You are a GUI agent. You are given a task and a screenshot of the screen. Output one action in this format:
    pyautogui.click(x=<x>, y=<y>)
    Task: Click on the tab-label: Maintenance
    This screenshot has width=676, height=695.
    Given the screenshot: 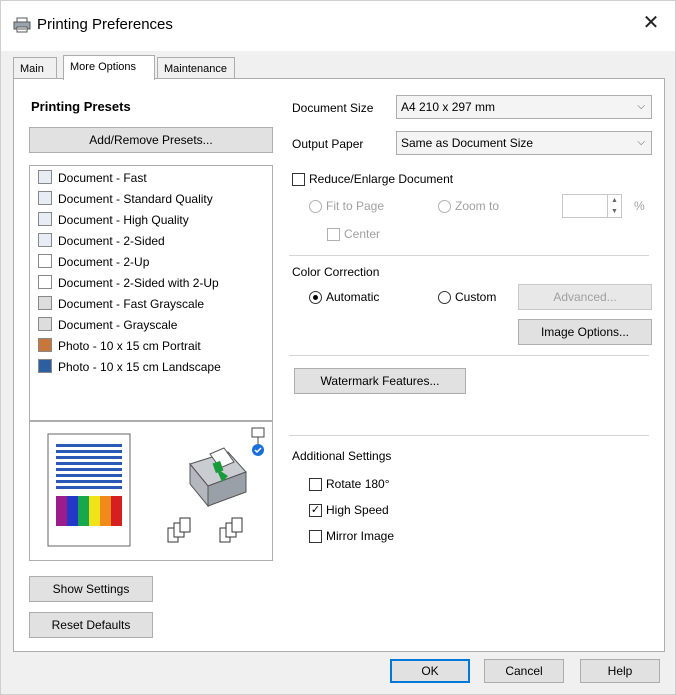 What is the action you would take?
    pyautogui.click(x=195, y=69)
    